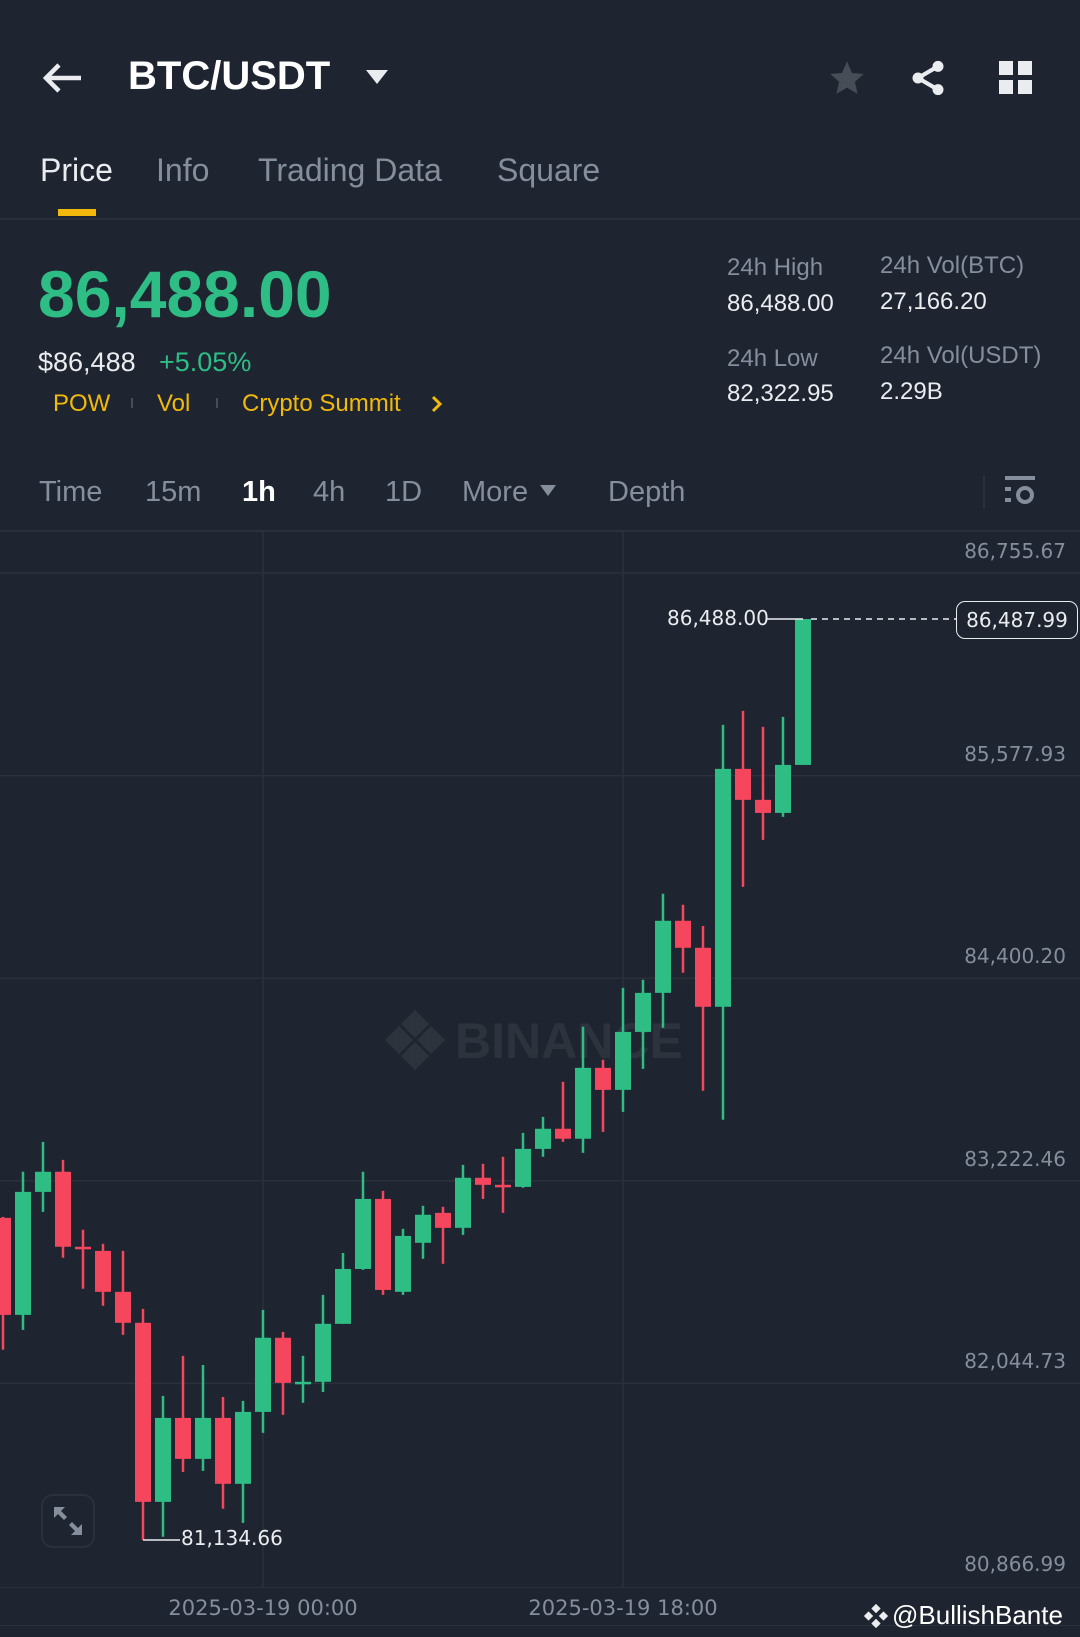 This screenshot has width=1080, height=1637. What do you see at coordinates (1015, 1564) in the screenshot?
I see `price-axis-label: 80,866.99` at bounding box center [1015, 1564].